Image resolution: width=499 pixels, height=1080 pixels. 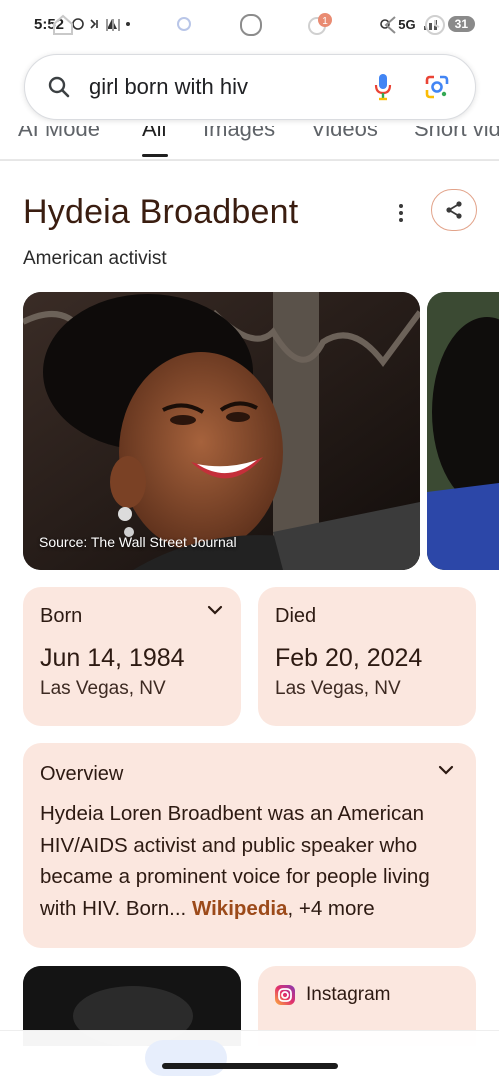 I want to click on born-card: Born Jun 14, 1984 Las Vegas, NV, so click(x=132, y=656).